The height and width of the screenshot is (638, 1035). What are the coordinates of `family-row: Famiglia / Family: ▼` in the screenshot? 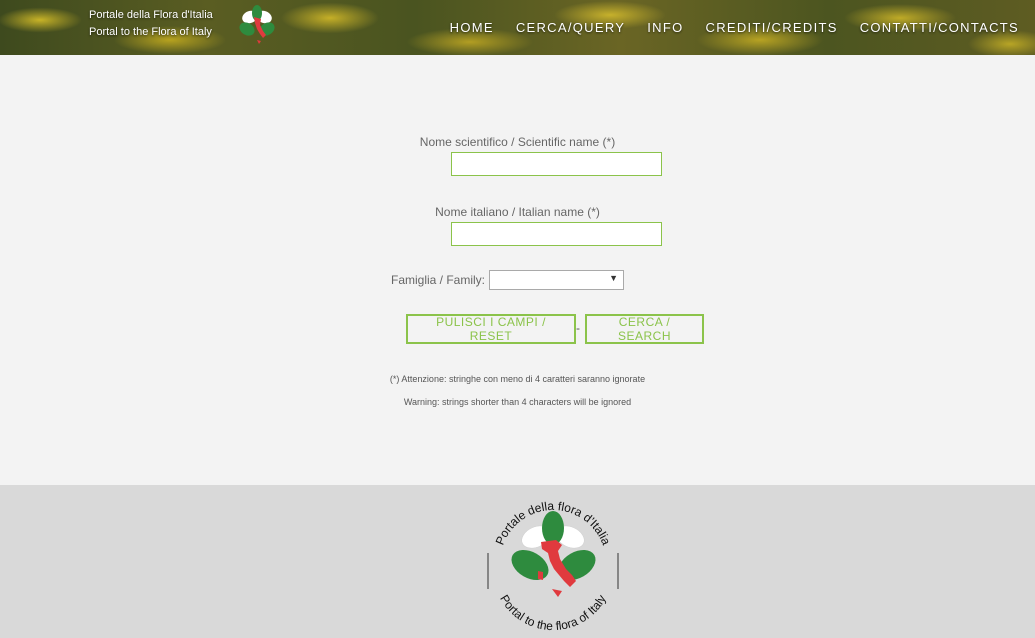 It's located at (517, 280).